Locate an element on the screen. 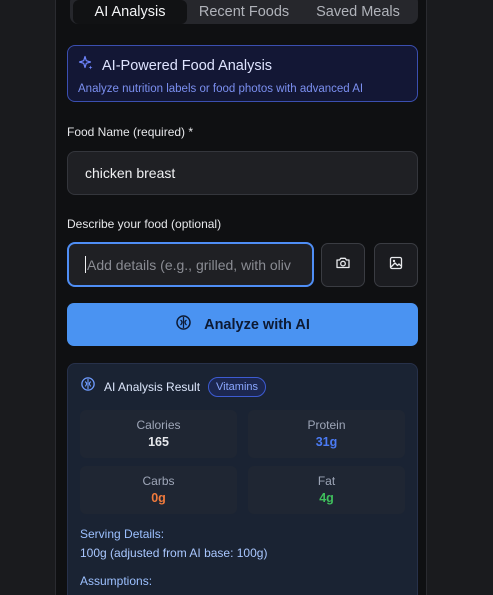 The width and height of the screenshot is (493, 595). result-title: AI Analysis Result is located at coordinates (152, 386).